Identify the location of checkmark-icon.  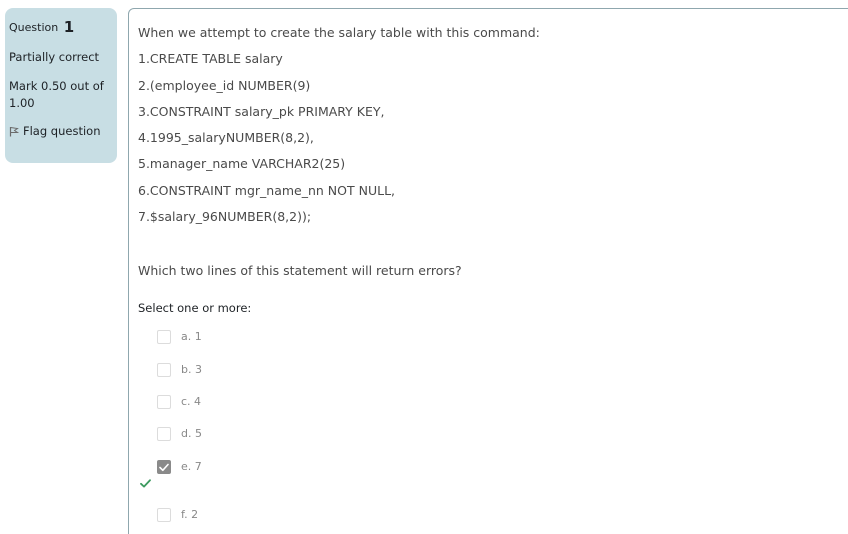
(164, 467).